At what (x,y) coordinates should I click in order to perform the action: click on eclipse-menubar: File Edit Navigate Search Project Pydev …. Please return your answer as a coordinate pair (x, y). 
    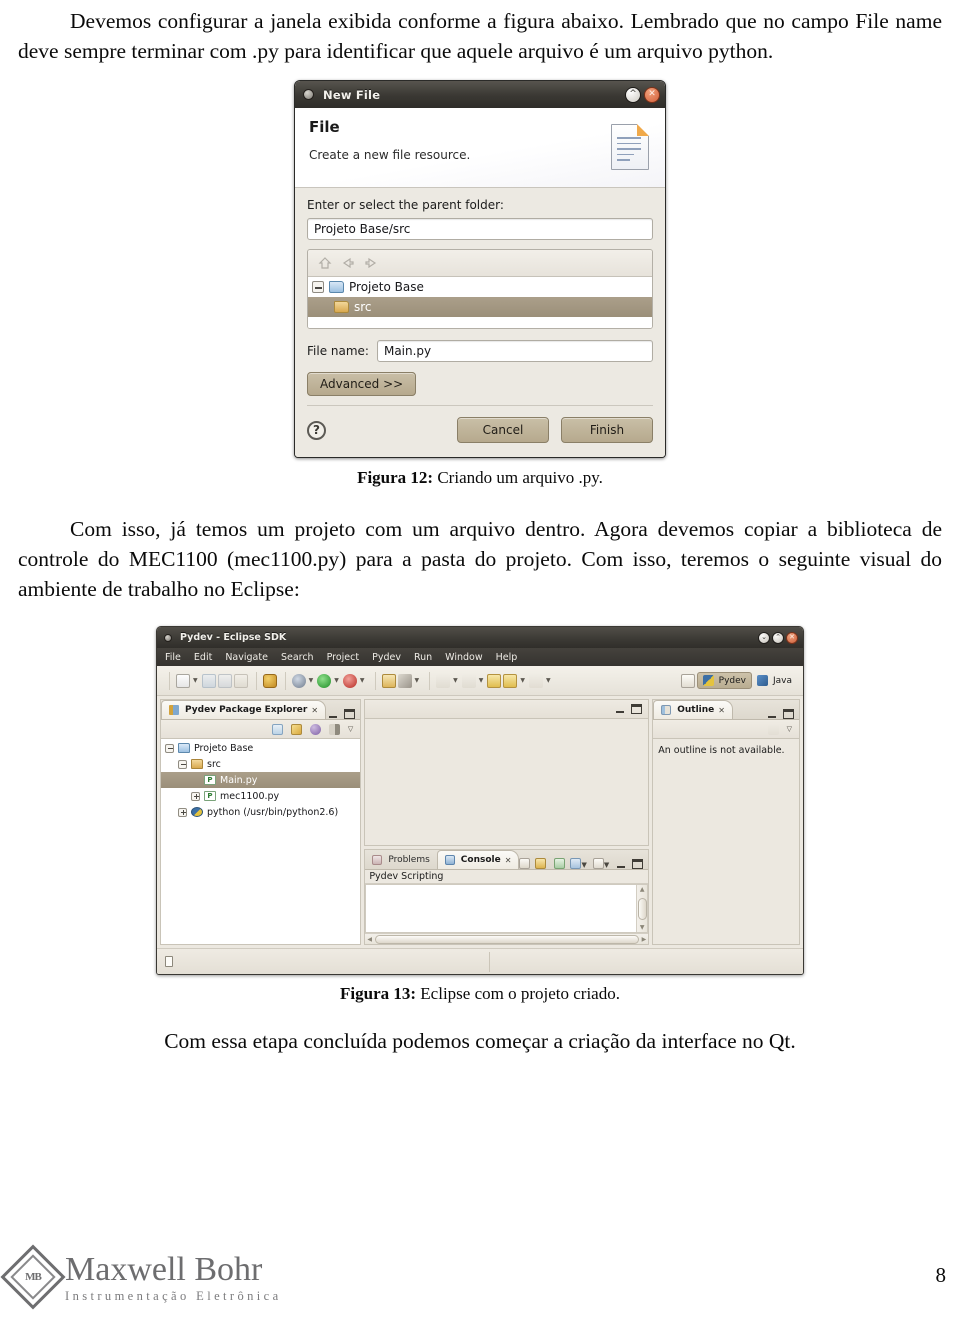
    Looking at the image, I should click on (480, 657).